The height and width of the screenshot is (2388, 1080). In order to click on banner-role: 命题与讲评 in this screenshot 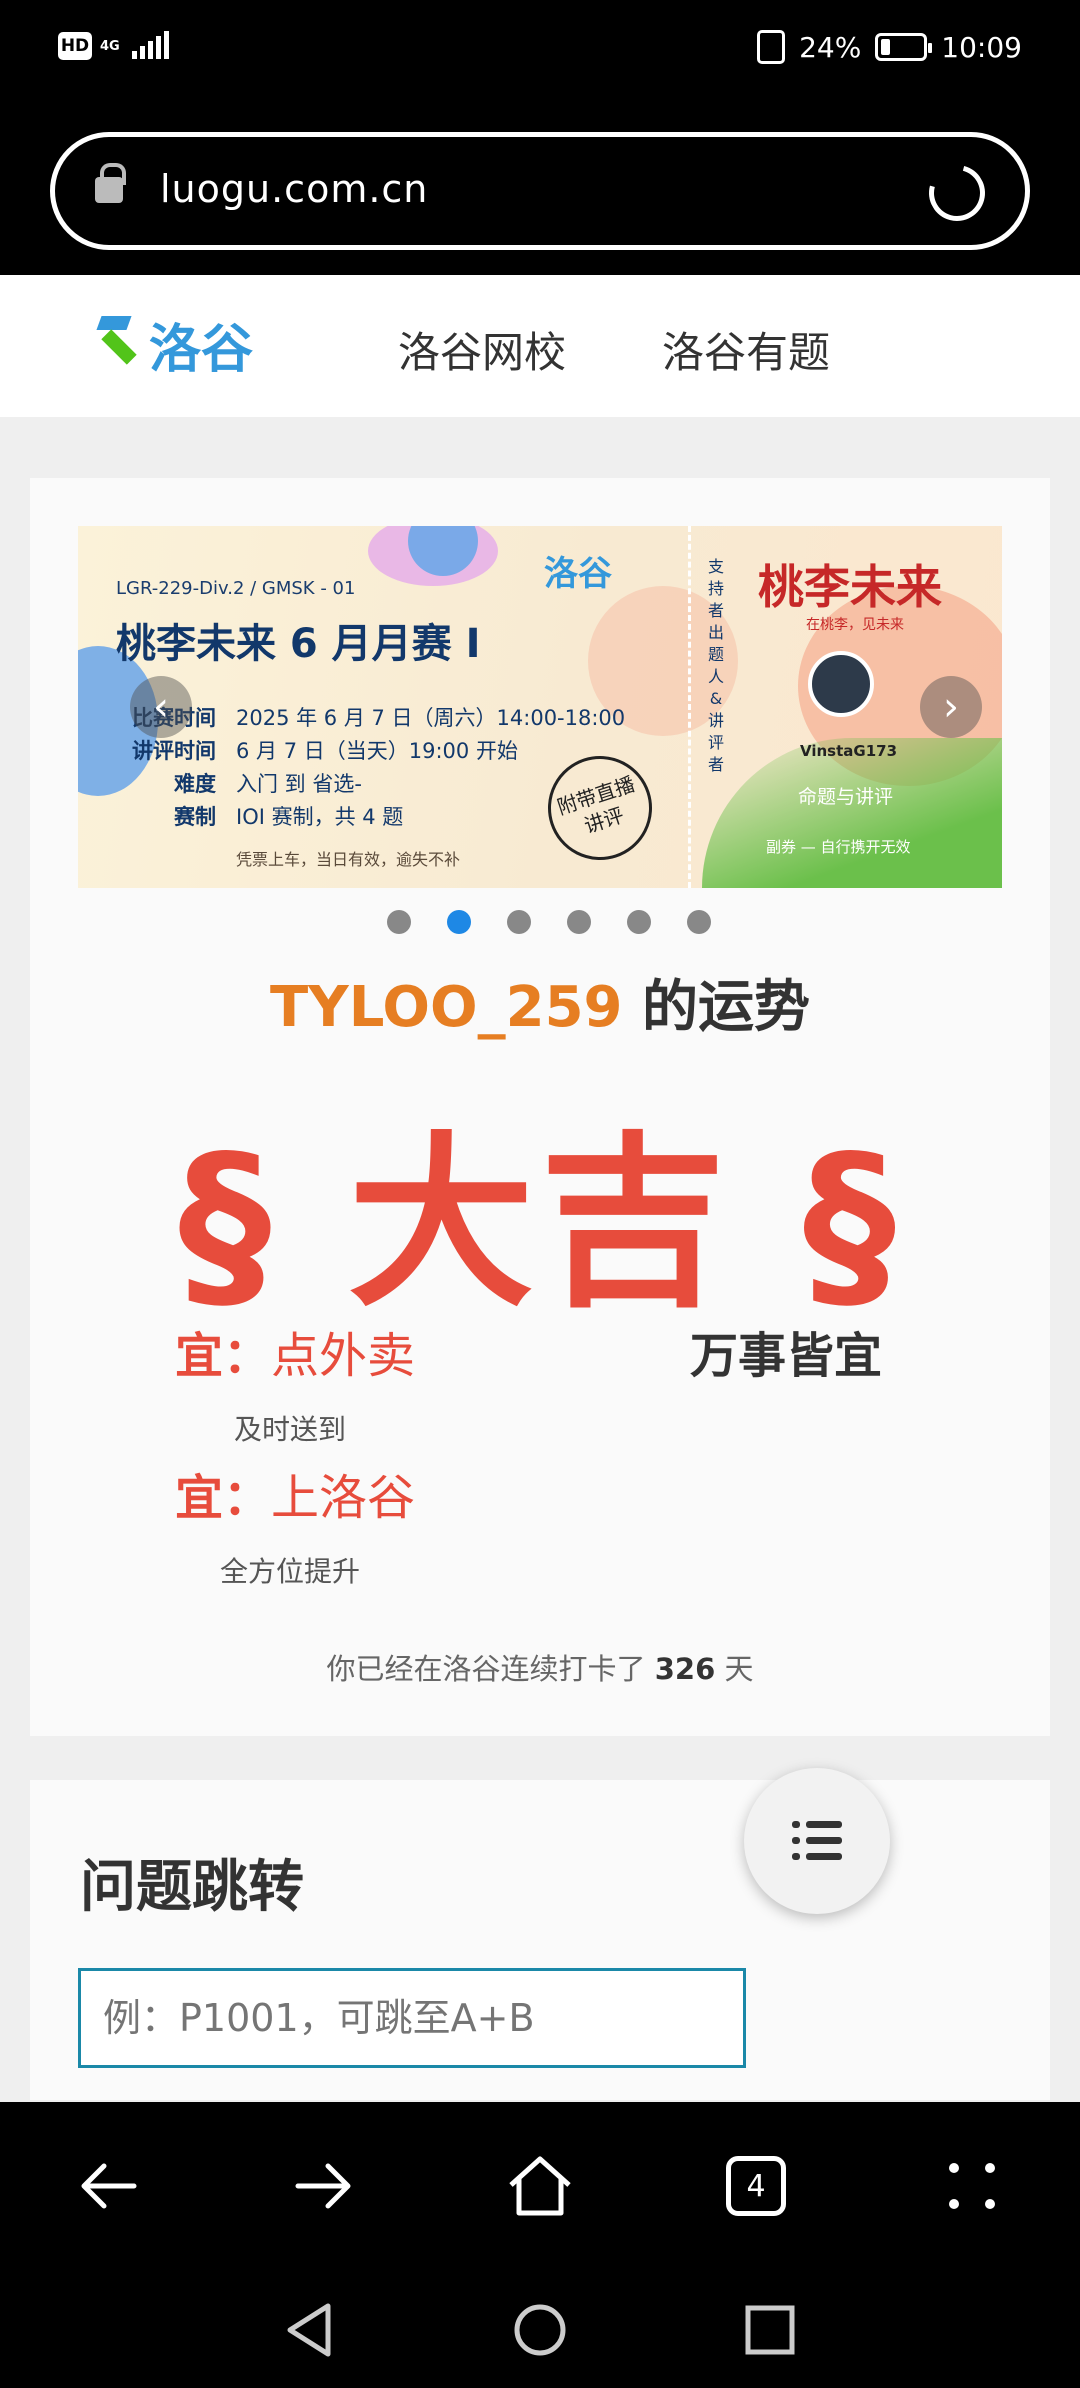, I will do `click(846, 797)`.